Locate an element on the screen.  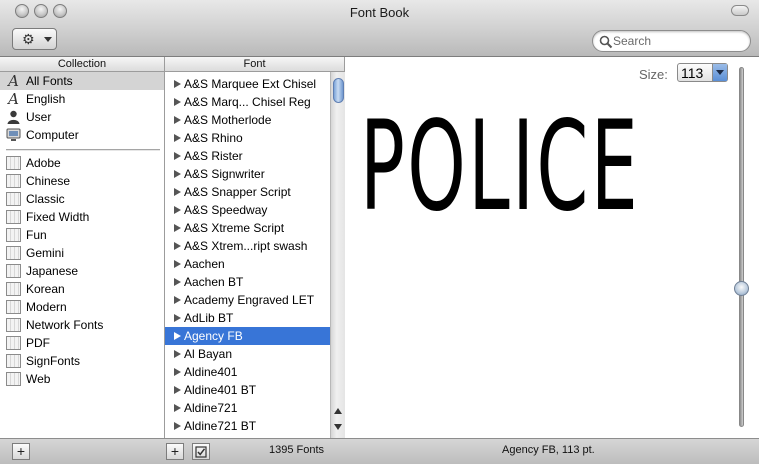
collection-item-computer: Computer is located at coordinates (82, 135).